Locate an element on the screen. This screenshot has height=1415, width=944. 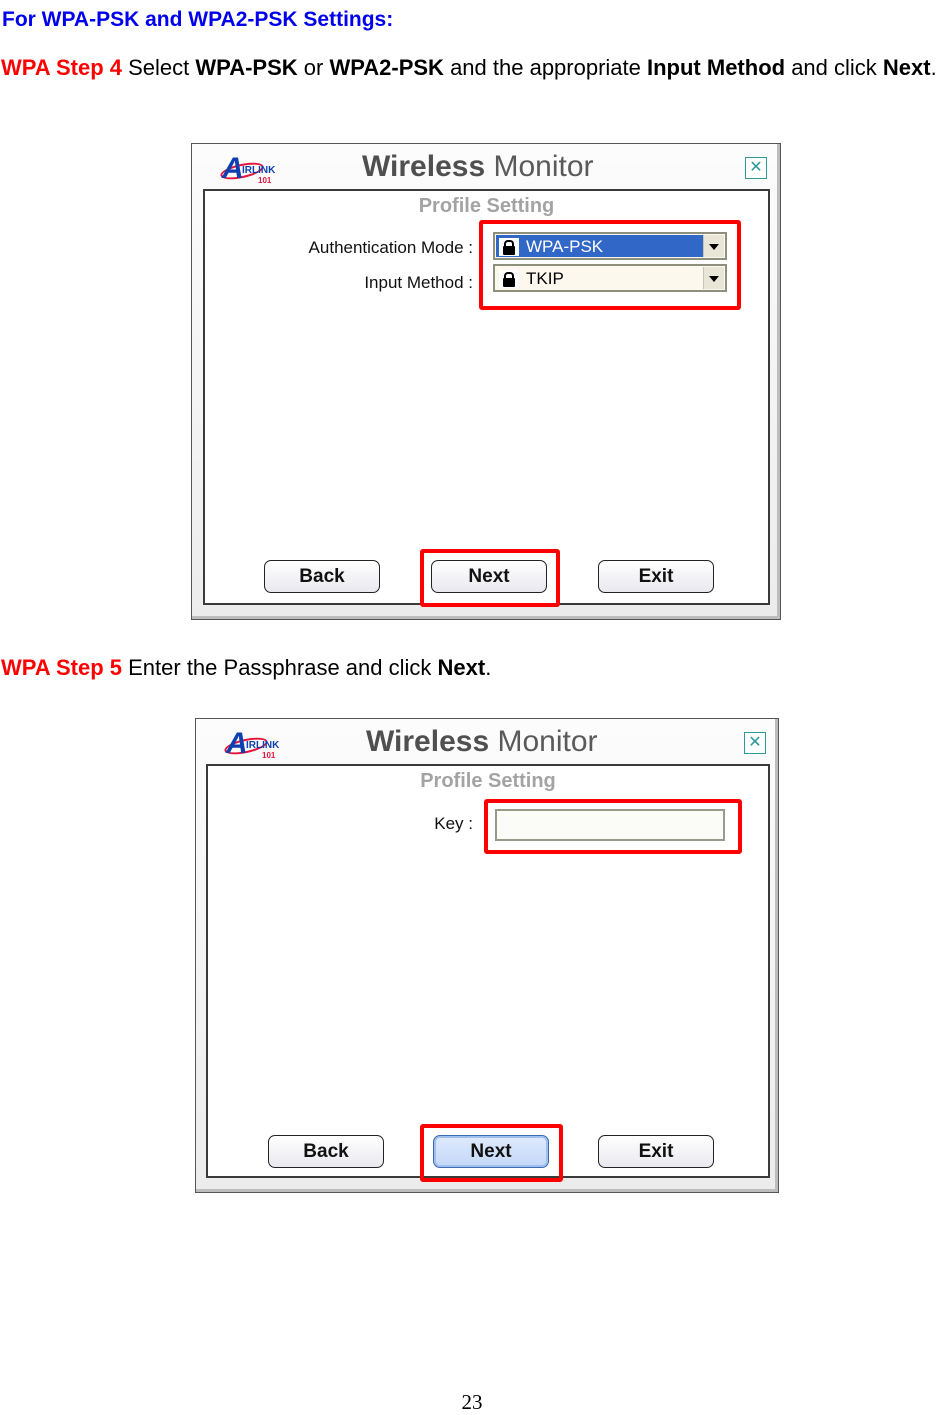
authentication-mode-select: WPA-PSK is located at coordinates (610, 246).